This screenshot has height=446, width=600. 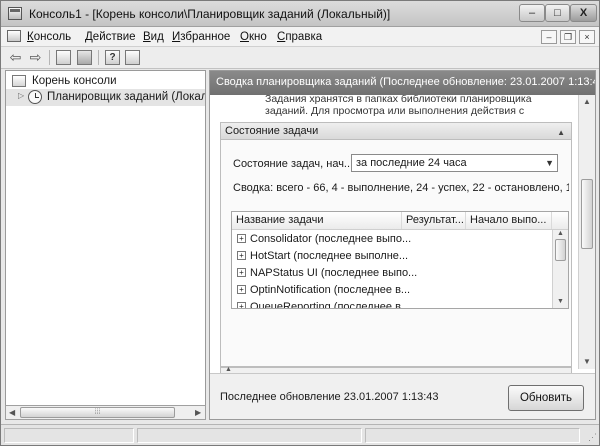 I want to click on up-level-icon, so click(x=63, y=57).